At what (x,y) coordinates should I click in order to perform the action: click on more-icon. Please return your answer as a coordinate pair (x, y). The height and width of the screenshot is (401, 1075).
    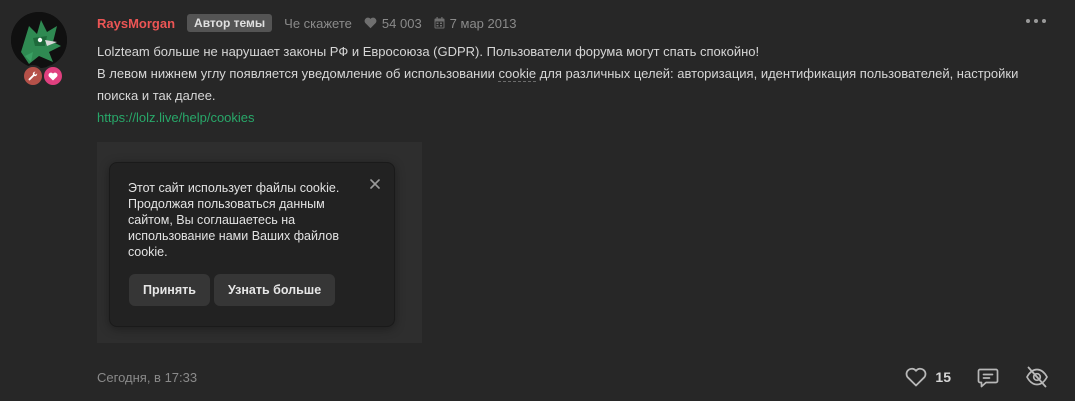
    Looking at the image, I should click on (1036, 21).